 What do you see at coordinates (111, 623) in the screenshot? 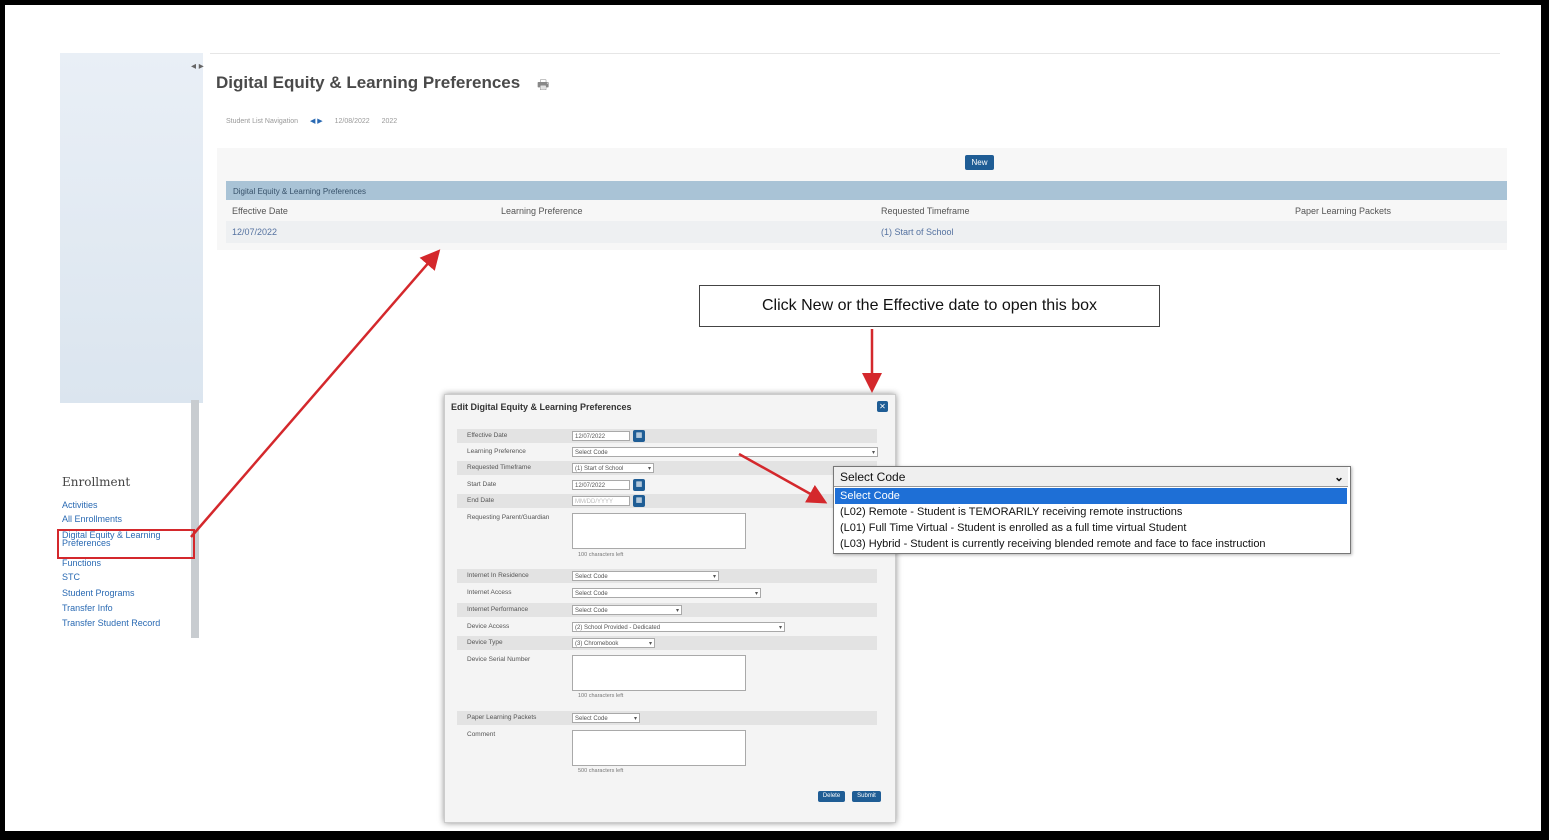
I see `sidebar-item-transfer-student-record: Transfer Student Record` at bounding box center [111, 623].